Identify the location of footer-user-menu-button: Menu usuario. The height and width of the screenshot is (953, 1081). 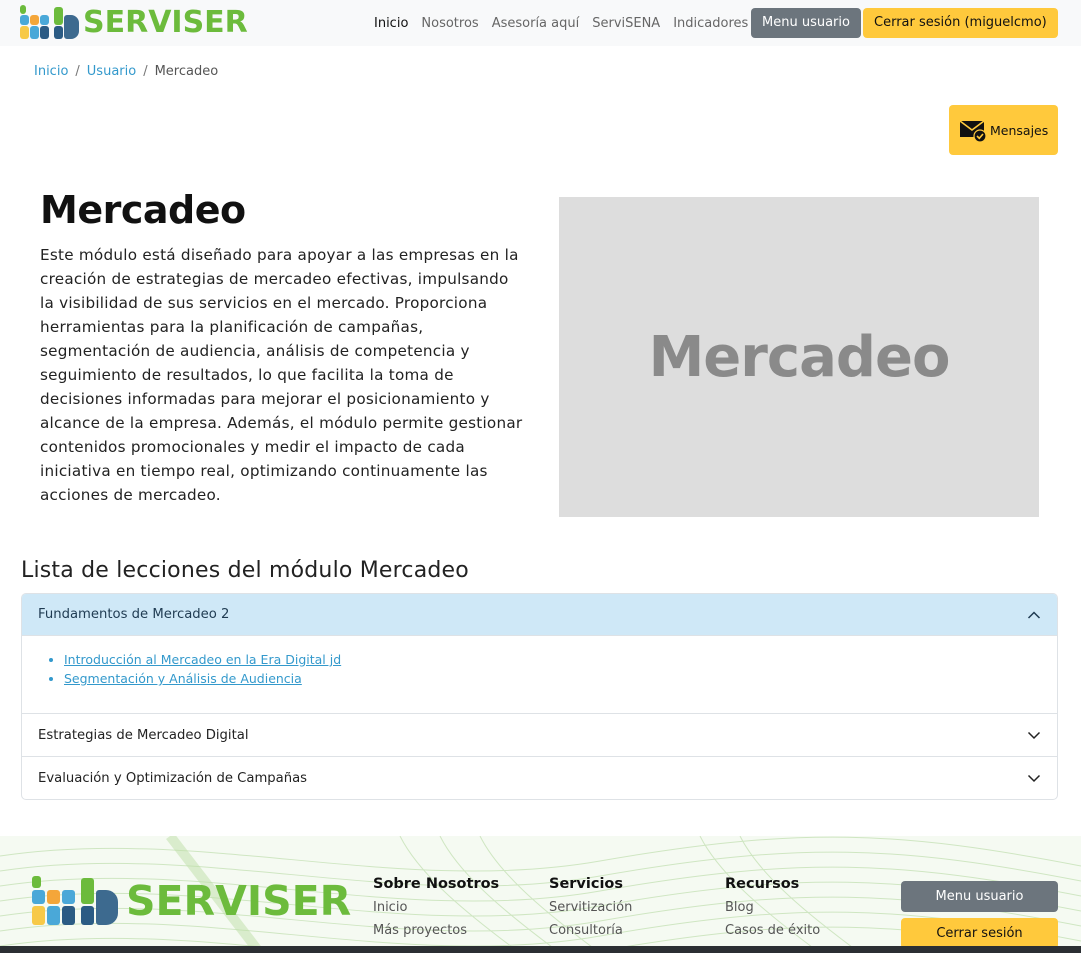
(979, 896).